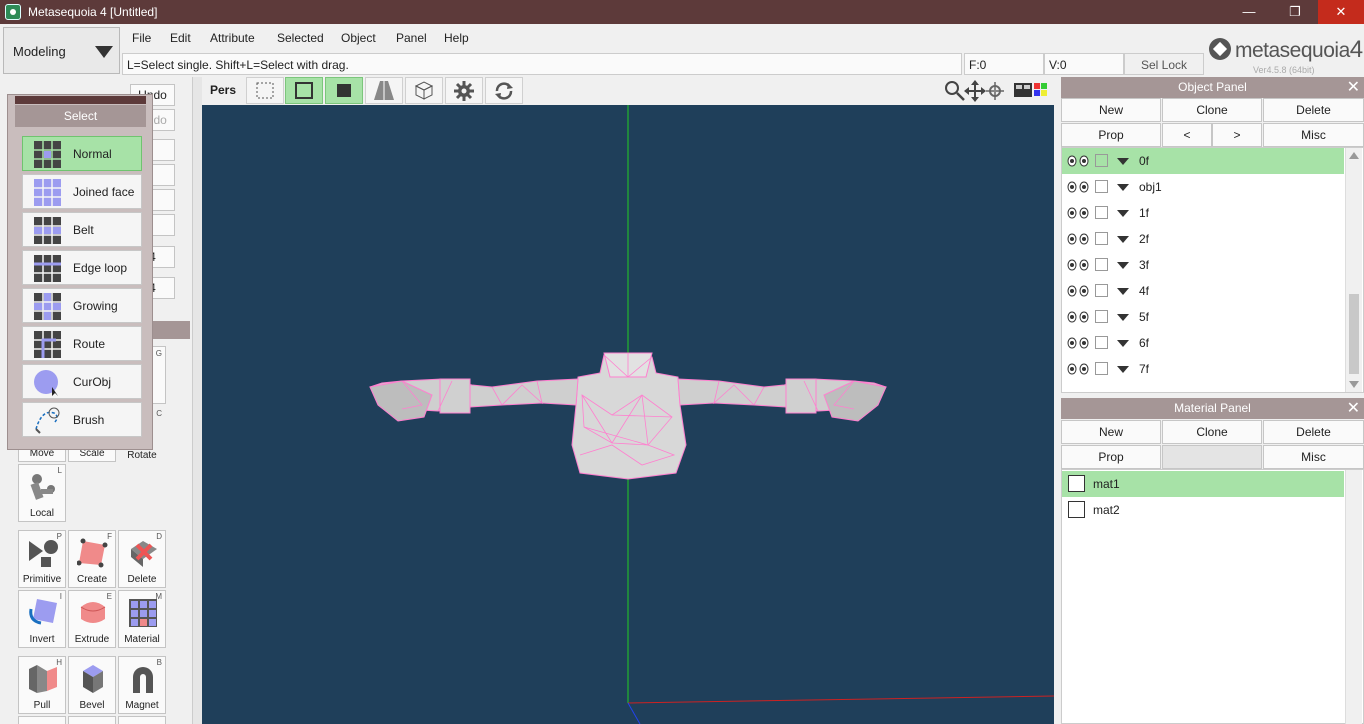  Describe the element at coordinates (1212, 432) in the screenshot. I see `material-clone-button: Clone` at that location.